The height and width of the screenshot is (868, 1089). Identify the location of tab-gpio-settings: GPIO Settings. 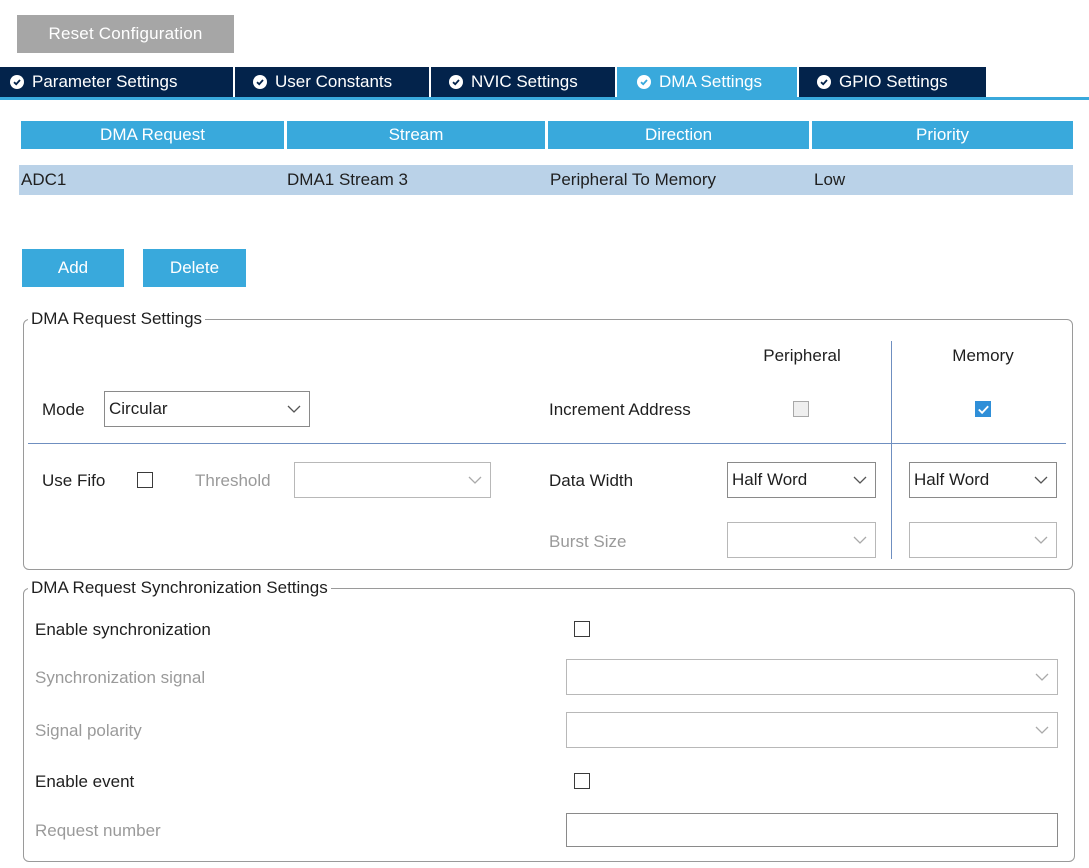
(892, 82).